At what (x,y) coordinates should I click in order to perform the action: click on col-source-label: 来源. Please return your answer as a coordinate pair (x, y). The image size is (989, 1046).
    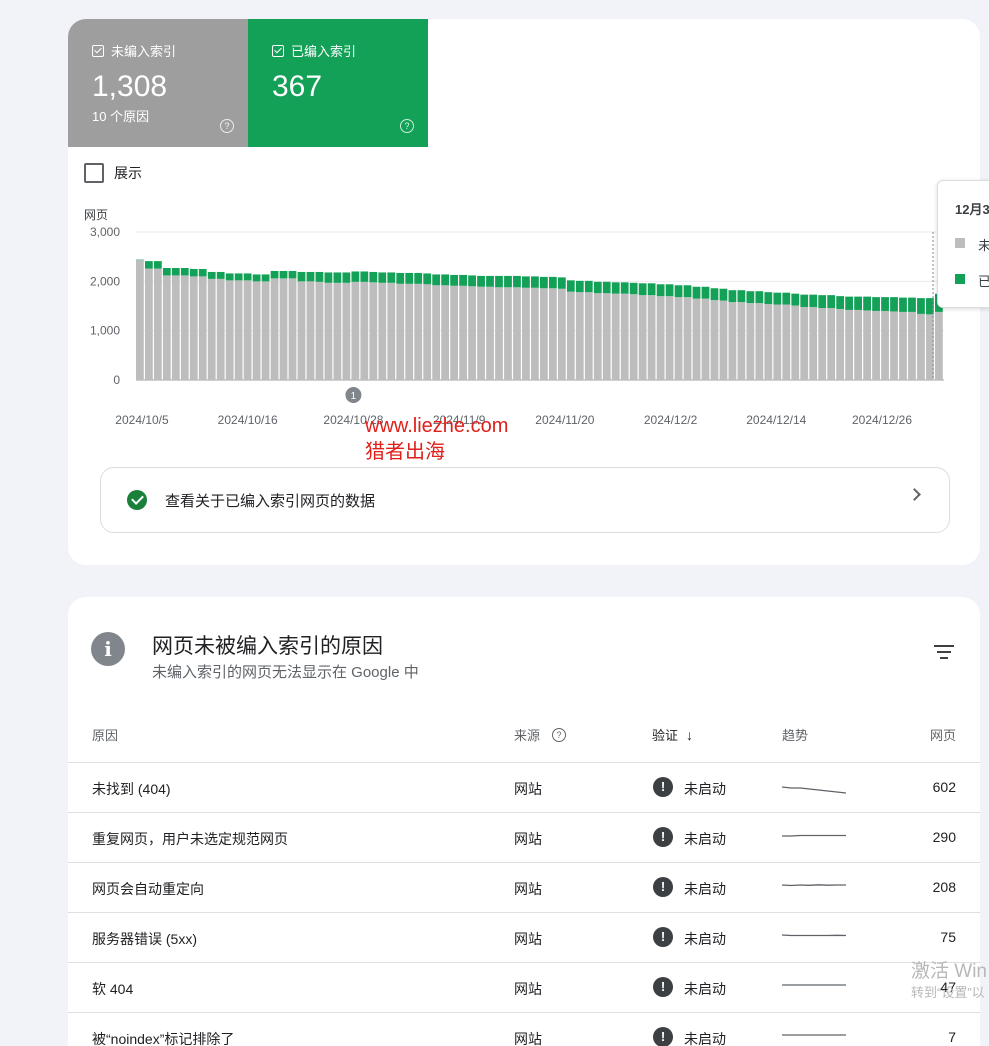
    Looking at the image, I should click on (527, 735).